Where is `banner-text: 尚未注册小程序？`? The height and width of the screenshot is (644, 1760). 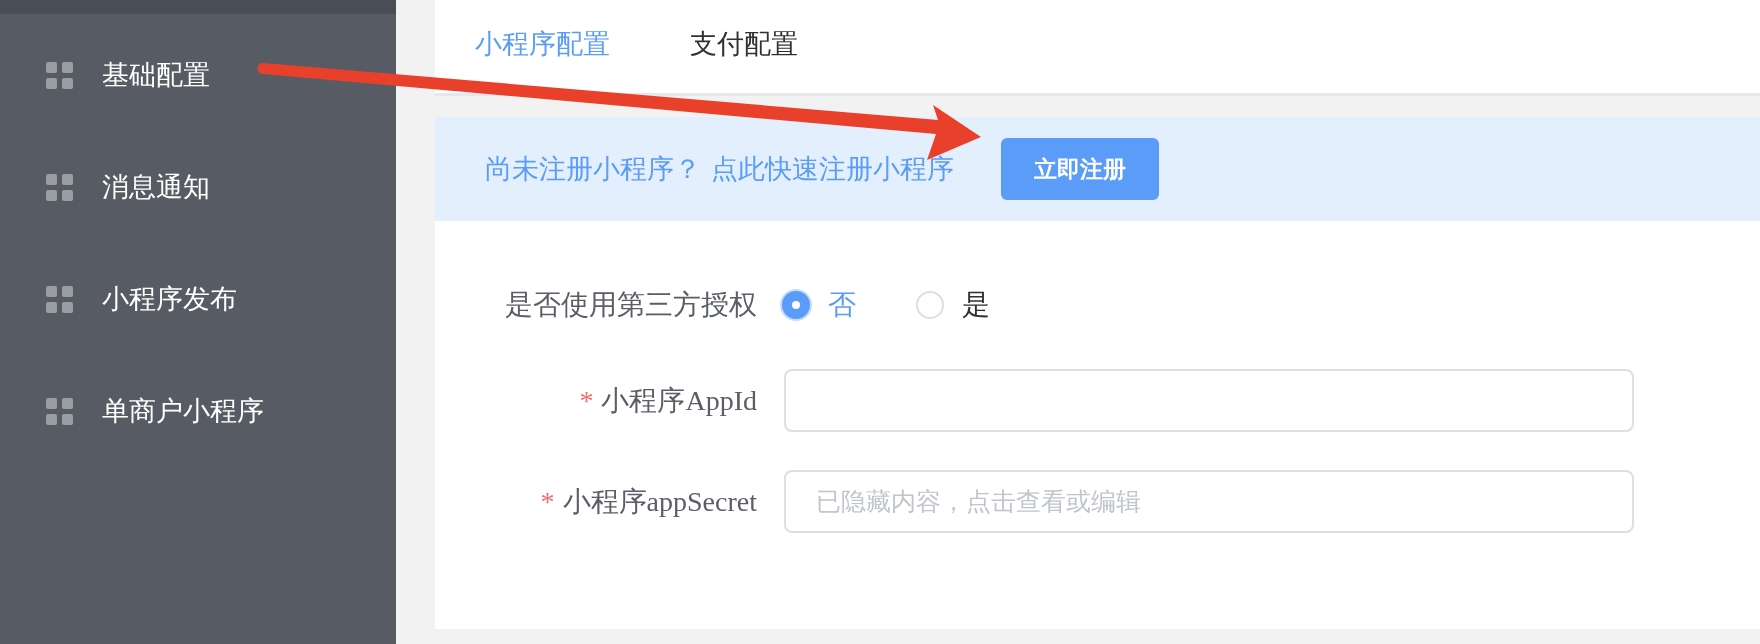 banner-text: 尚未注册小程序？ is located at coordinates (593, 169).